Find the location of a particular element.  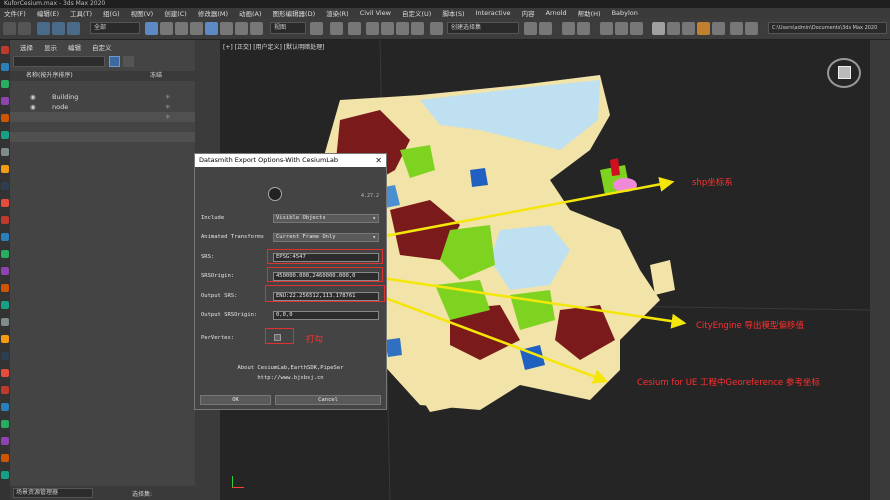

scene-search-input is located at coordinates (59, 61).